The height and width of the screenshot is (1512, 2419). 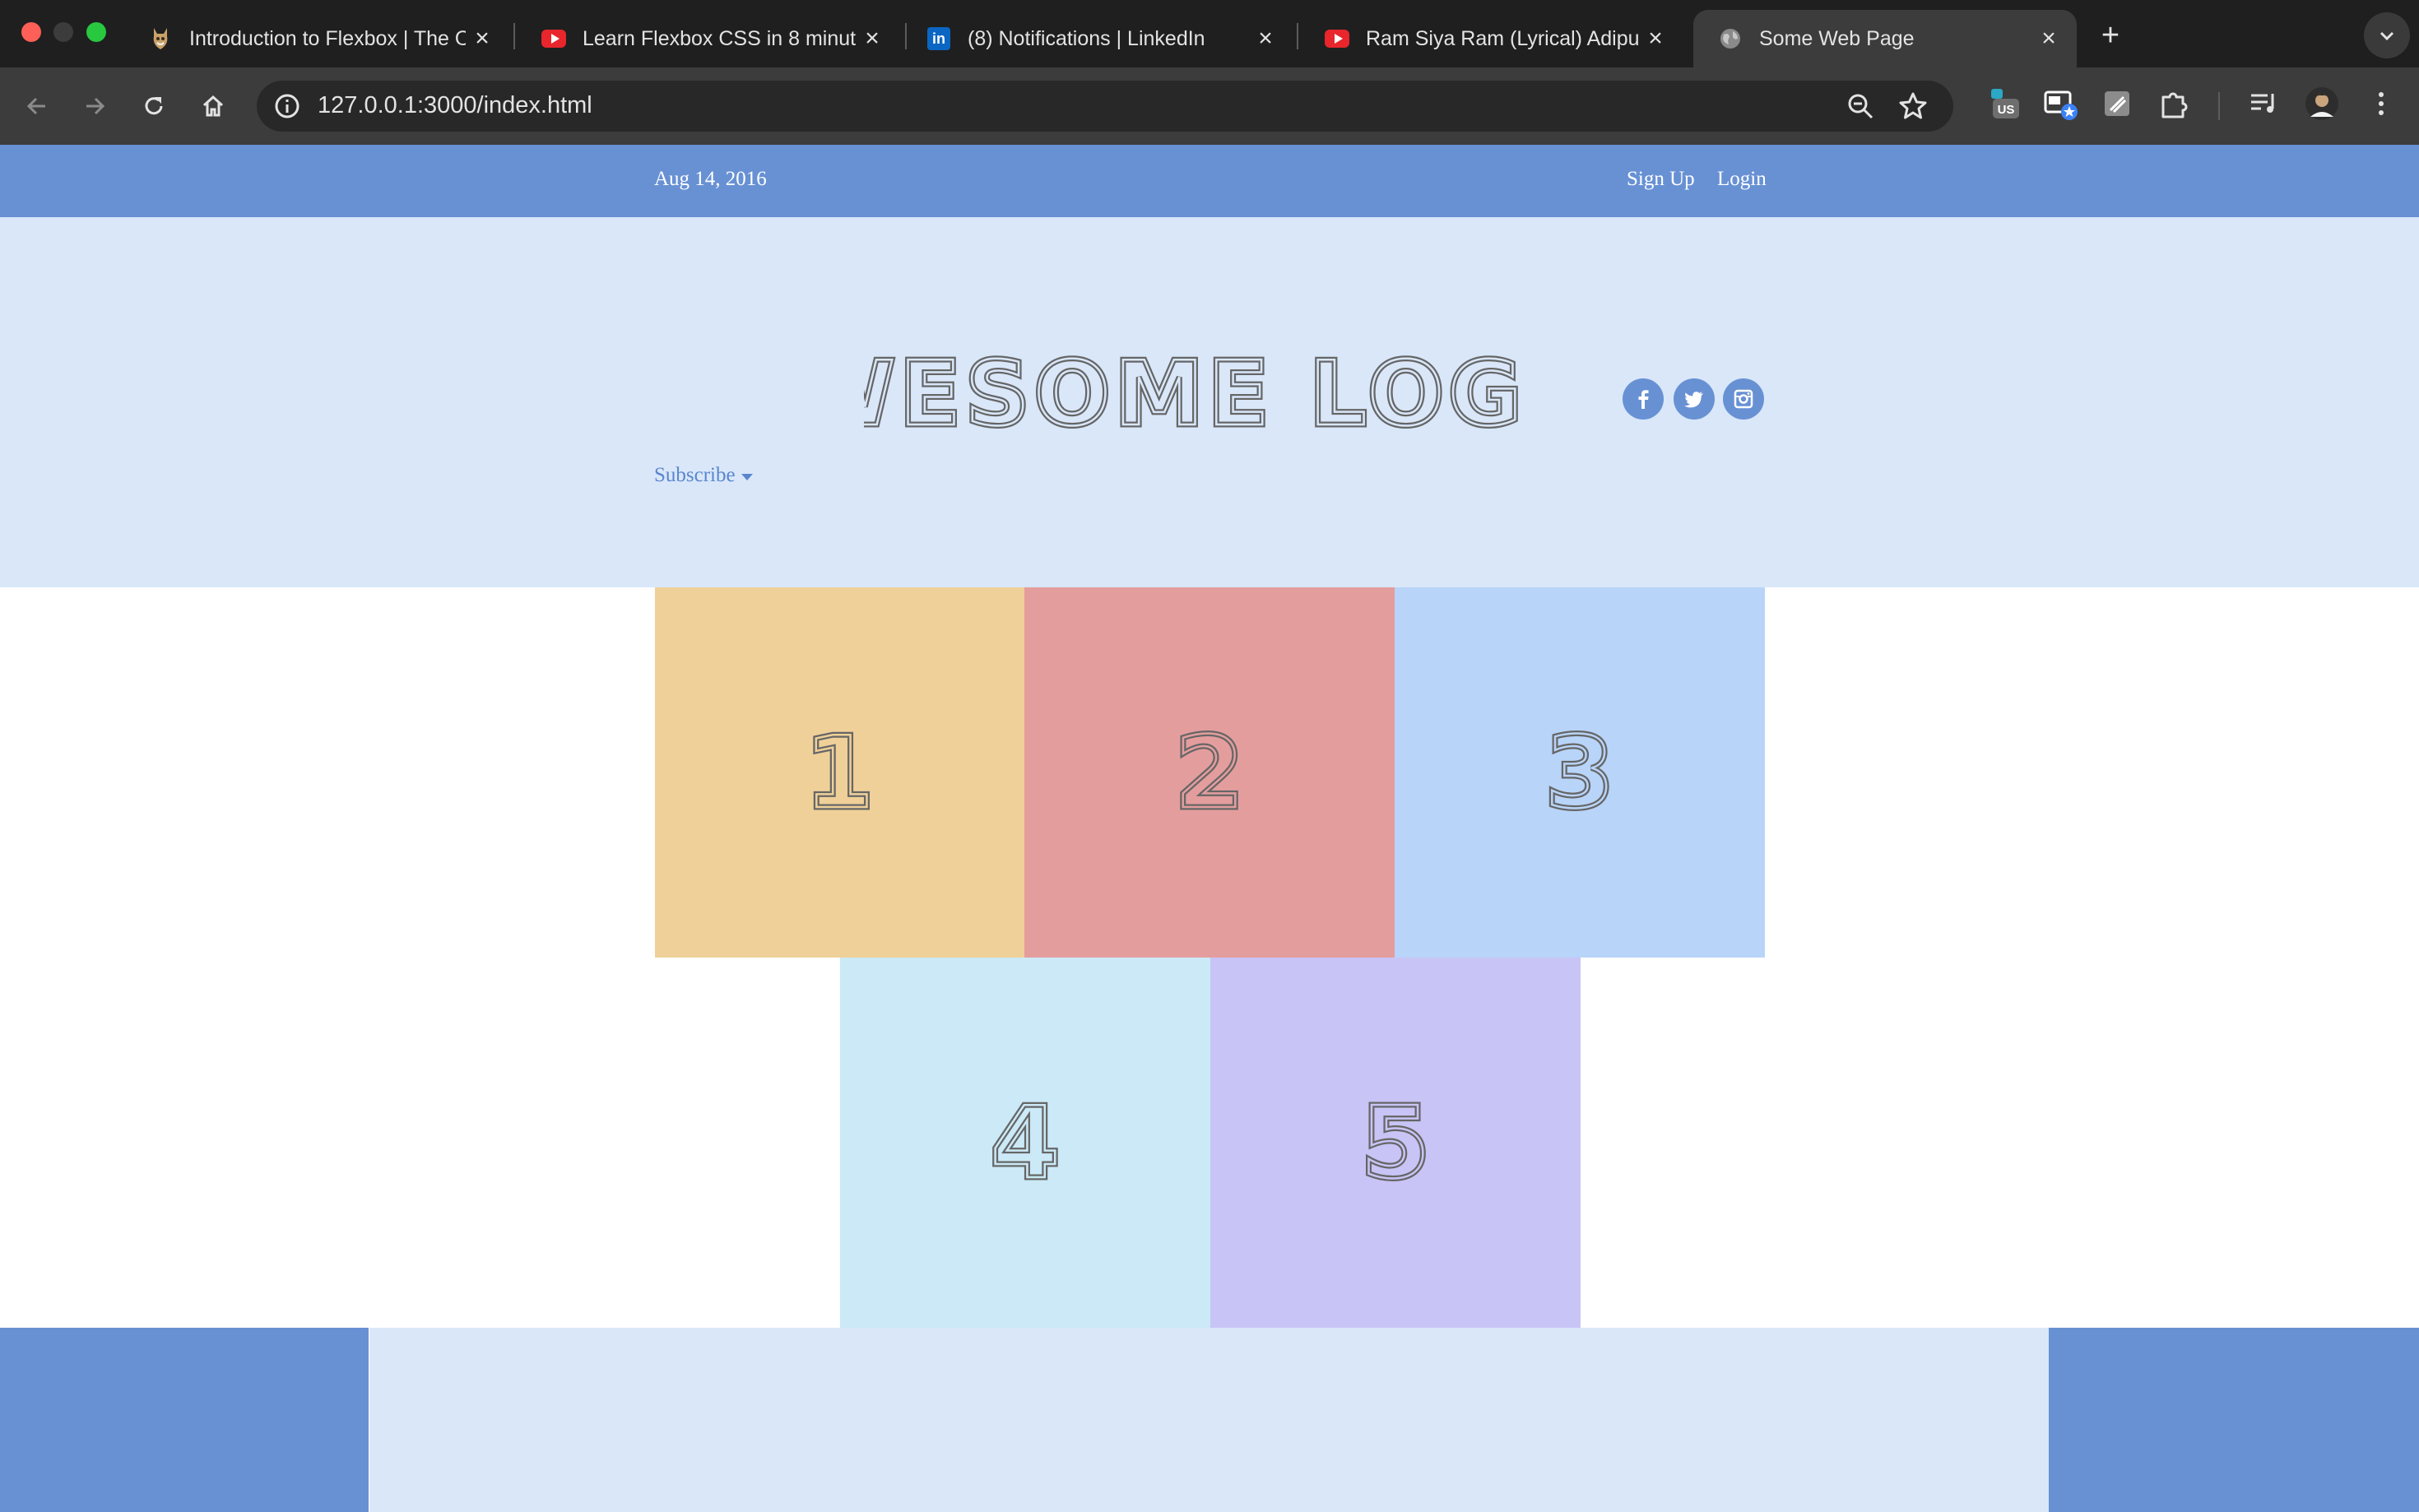 I want to click on reload-icon, so click(x=154, y=106).